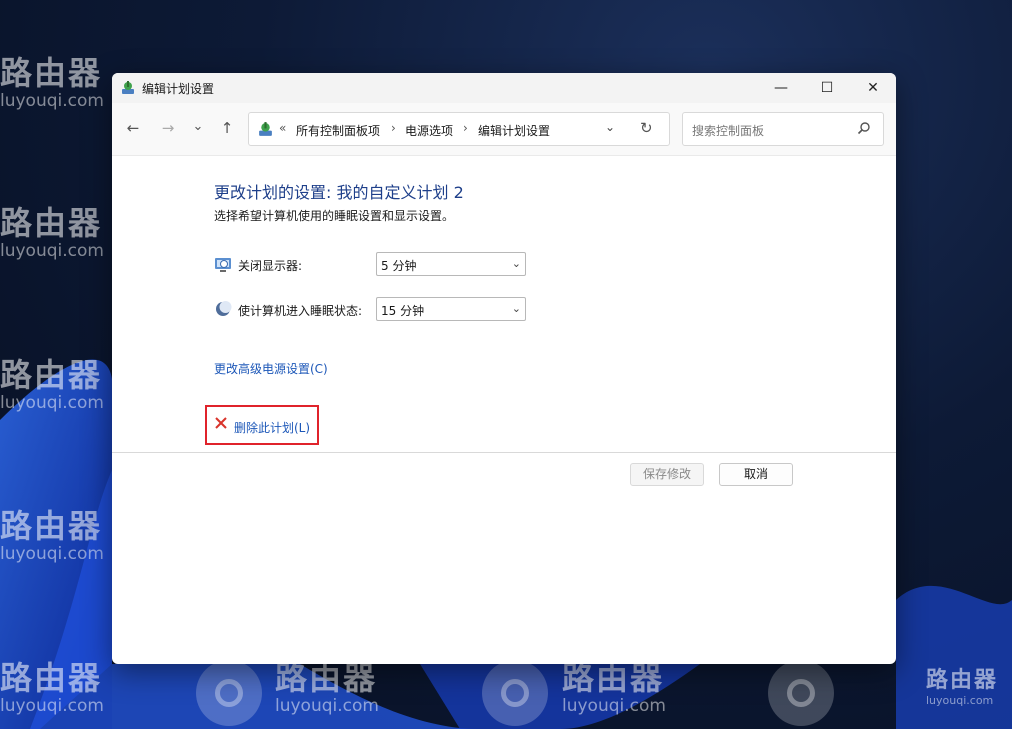 This screenshot has width=1012, height=729. I want to click on breadcrumb-all-control-panel-items: 所有控制面板项, so click(338, 130).